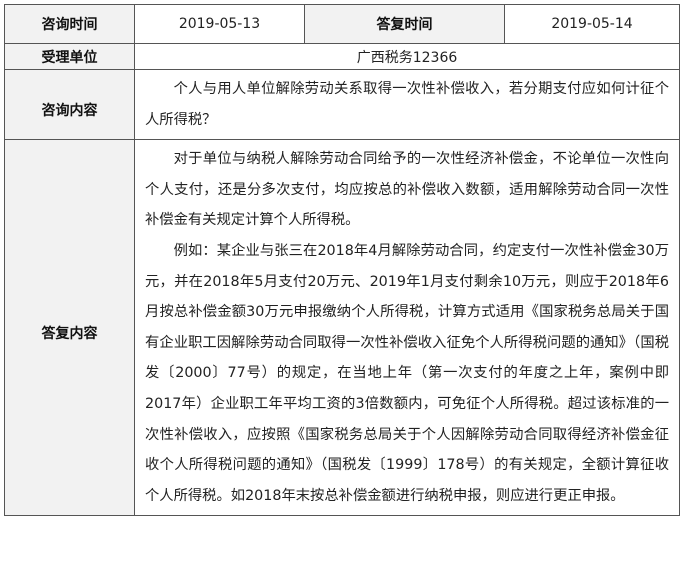 The image size is (684, 581). I want to click on reply-time-value: 2019-05-14, so click(592, 24).